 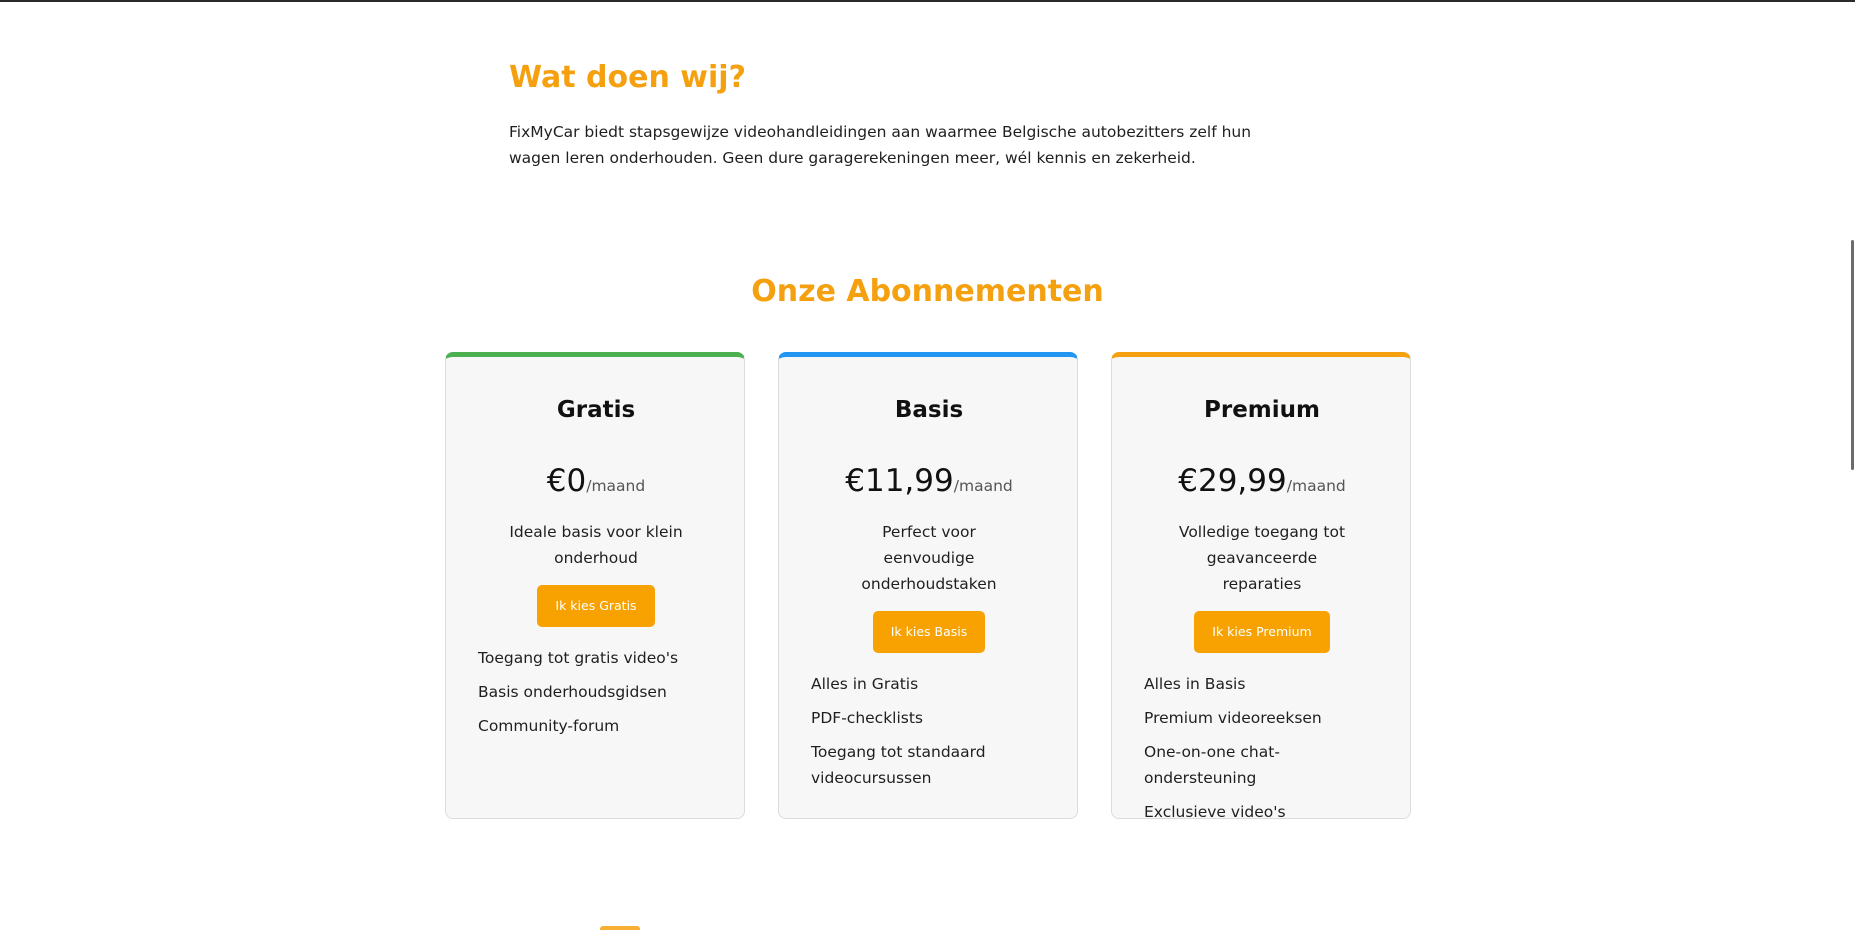 I want to click on feature-item: One-on-one chat-ondersteuning, so click(x=1212, y=765).